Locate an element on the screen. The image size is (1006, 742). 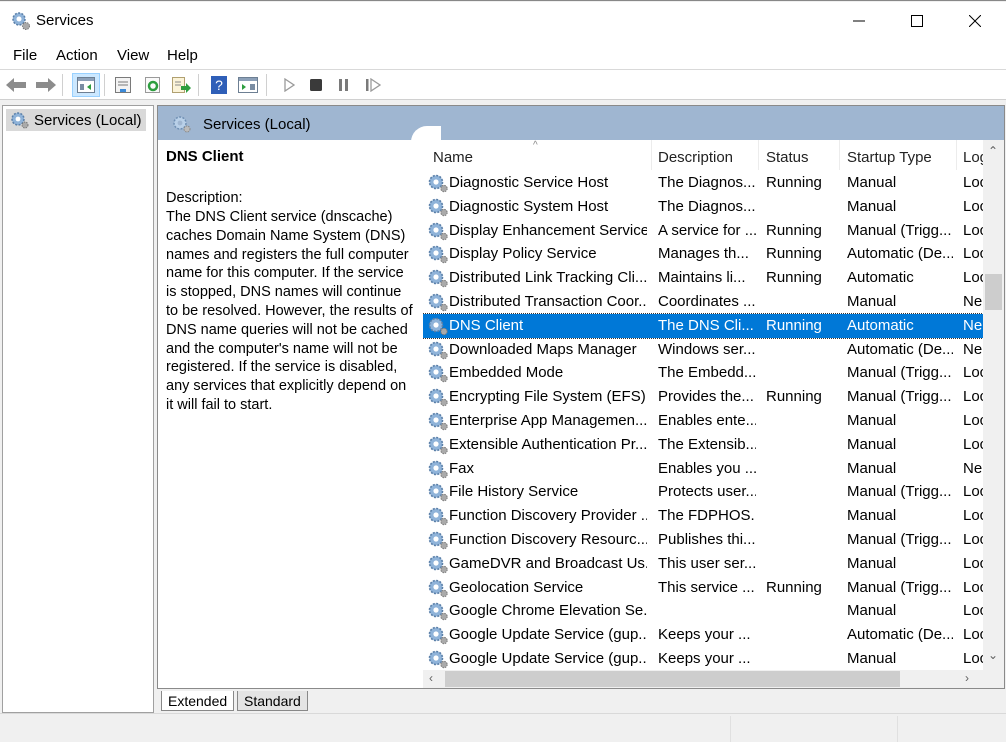
play-icon is located at coordinates (289, 85).